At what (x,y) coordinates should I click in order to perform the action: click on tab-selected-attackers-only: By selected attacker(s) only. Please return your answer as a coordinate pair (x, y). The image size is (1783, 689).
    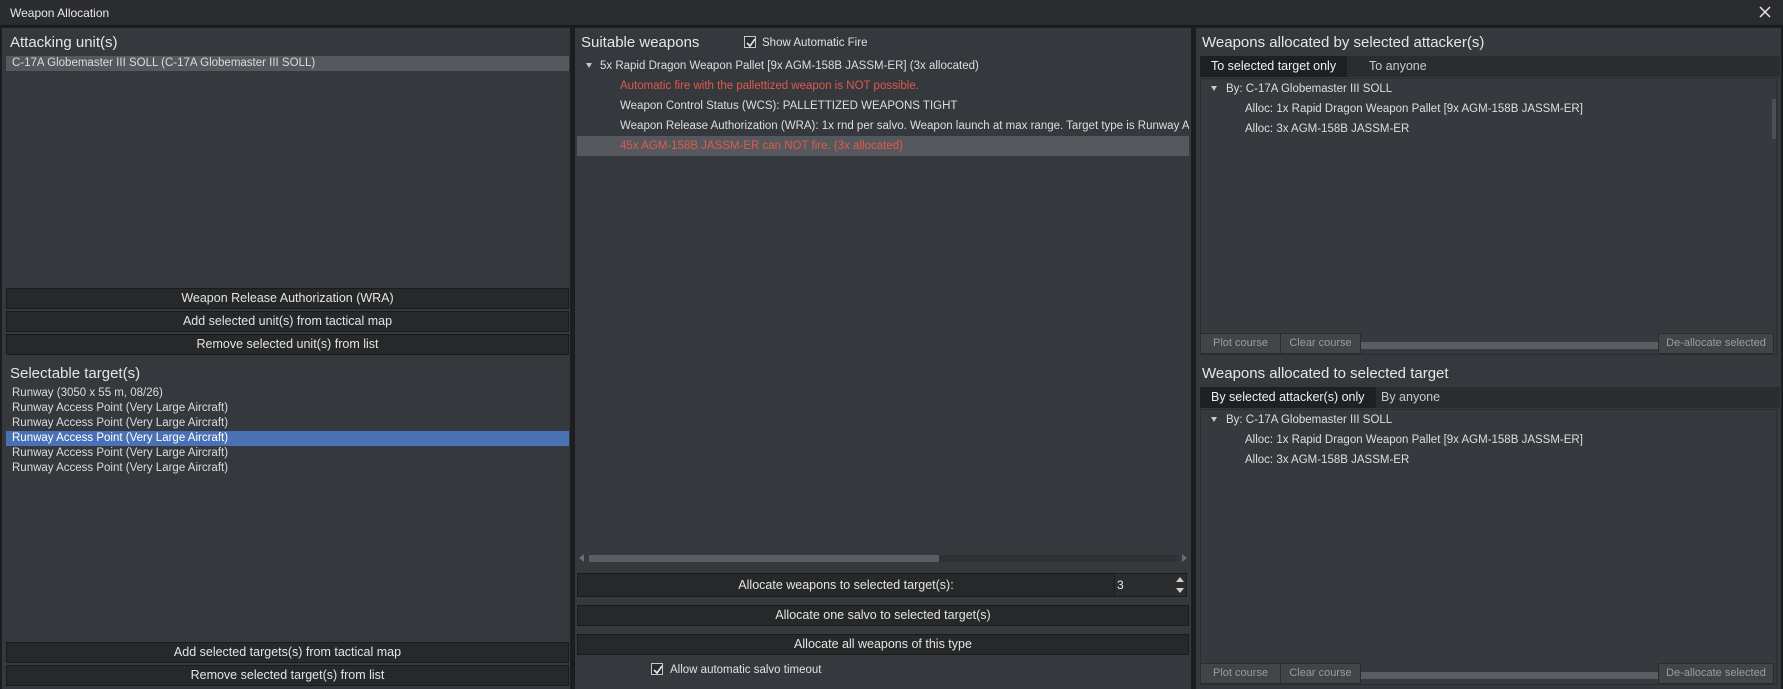
    Looking at the image, I should click on (1288, 397).